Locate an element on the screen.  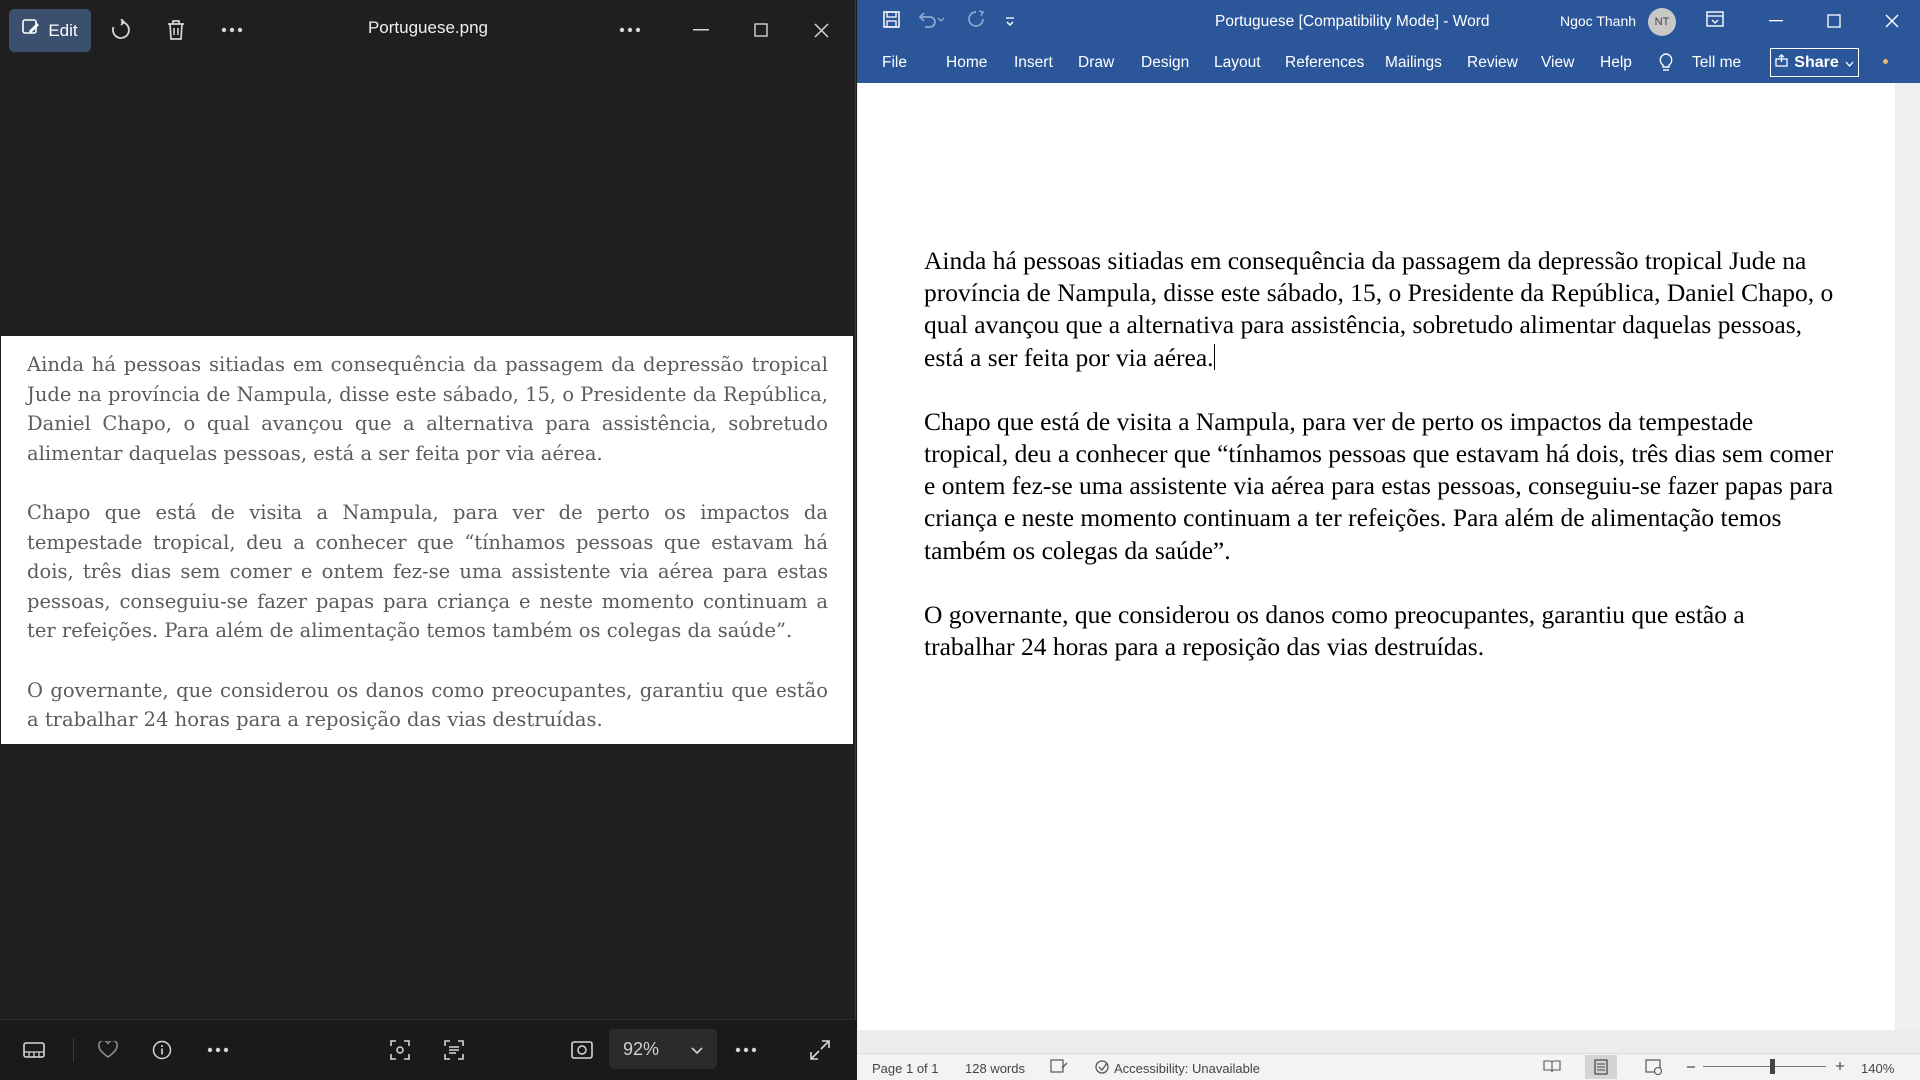
tab-draw: Draw is located at coordinates (1096, 63).